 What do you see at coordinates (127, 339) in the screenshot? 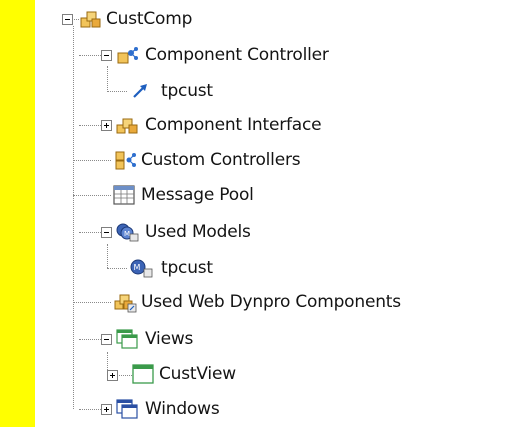
I see `views-icon` at bounding box center [127, 339].